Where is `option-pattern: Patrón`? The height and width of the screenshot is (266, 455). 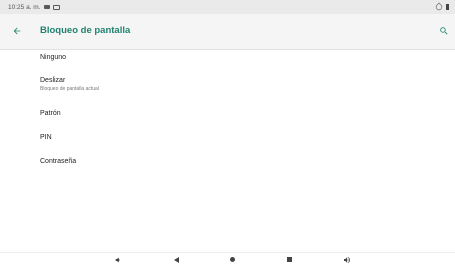 option-pattern: Patrón is located at coordinates (50, 113).